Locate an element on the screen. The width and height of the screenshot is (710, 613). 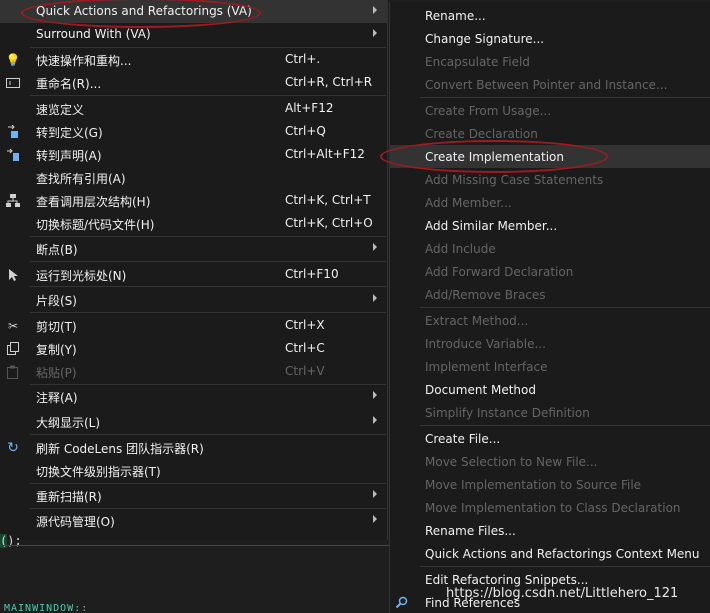
menu-item-toggle-header-code: 切换标题/代码文件(H) Ctrl+K, Ctrl+O is located at coordinates (193, 223).